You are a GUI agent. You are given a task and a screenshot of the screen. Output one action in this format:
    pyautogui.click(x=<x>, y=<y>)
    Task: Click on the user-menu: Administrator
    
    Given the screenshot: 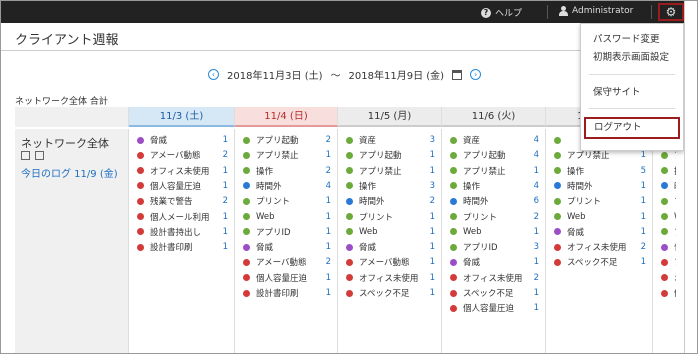 What is the action you would take?
    pyautogui.click(x=596, y=11)
    